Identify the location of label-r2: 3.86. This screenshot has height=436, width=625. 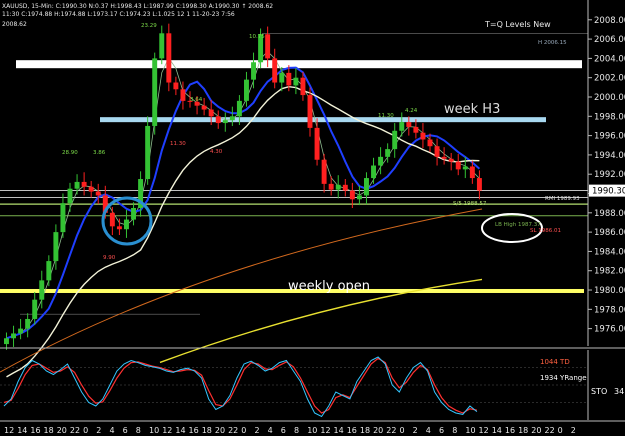
(99, 153).